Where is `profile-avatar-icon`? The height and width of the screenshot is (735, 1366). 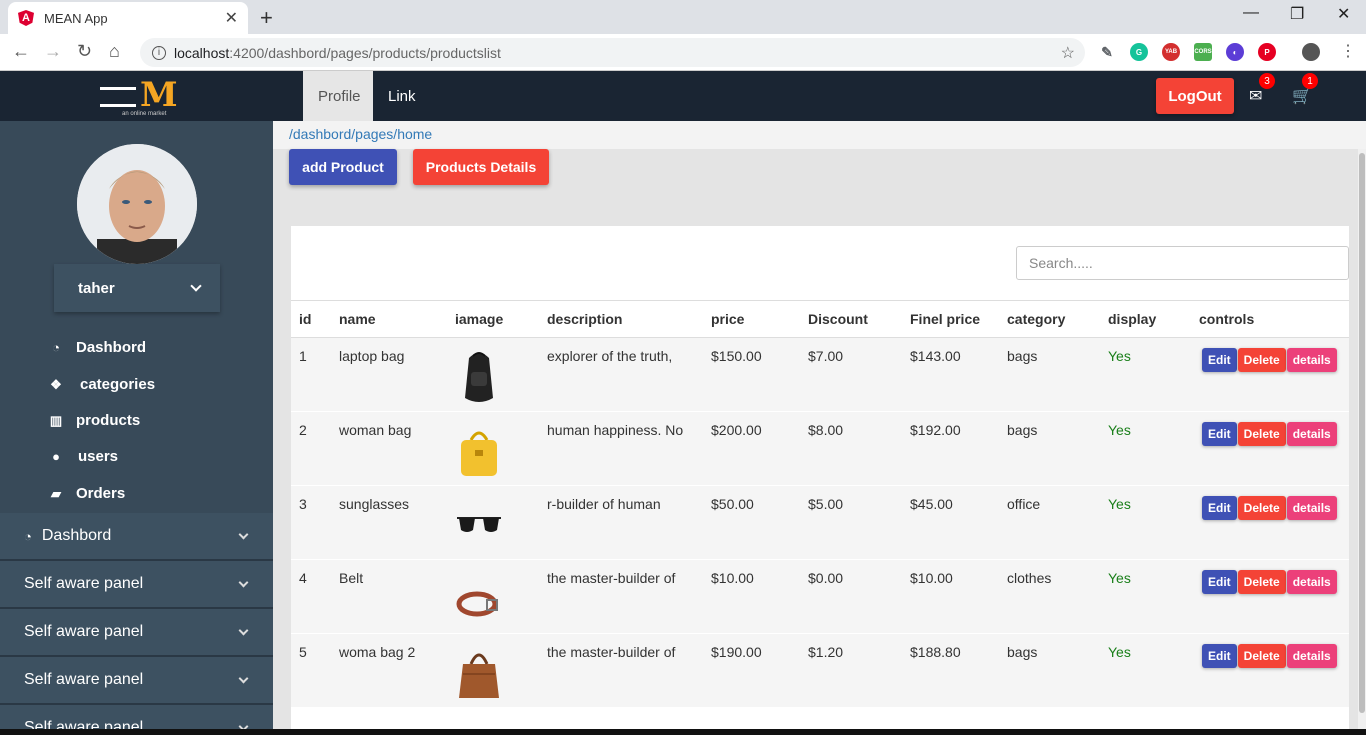
profile-avatar-icon is located at coordinates (1311, 52).